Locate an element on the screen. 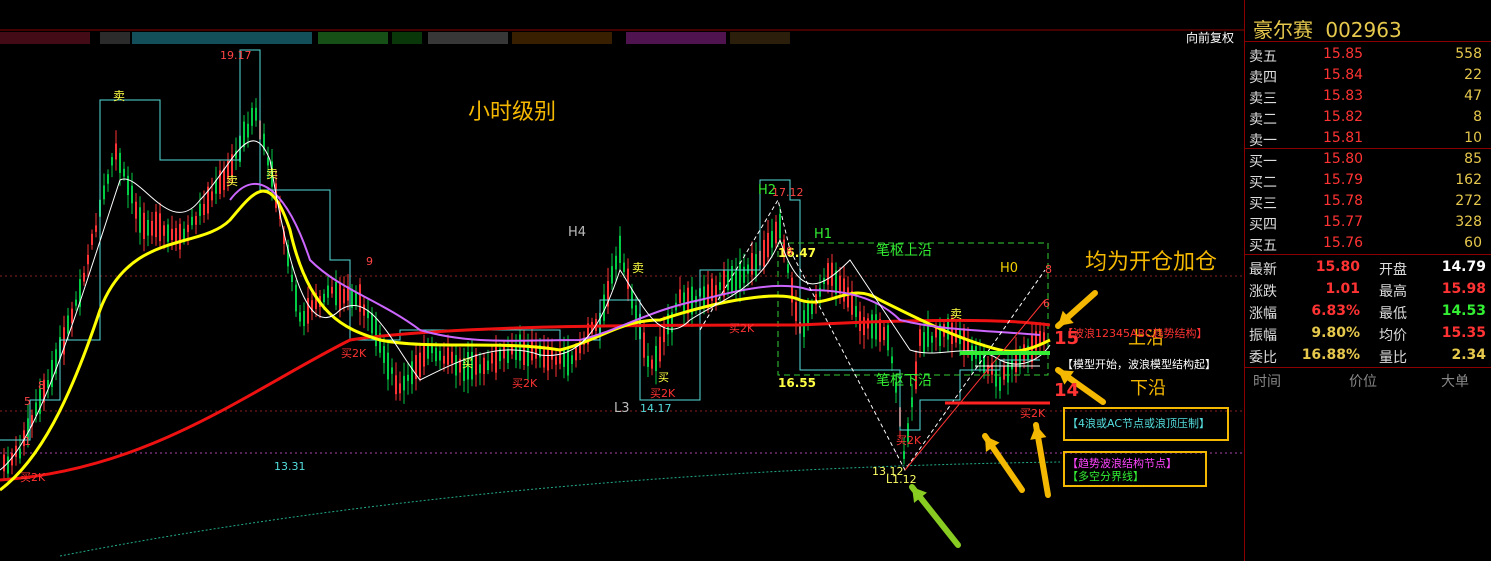 This screenshot has width=1491, height=561. stat-value: 15.98 is located at coordinates (1463, 289).